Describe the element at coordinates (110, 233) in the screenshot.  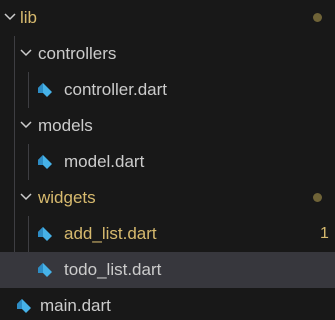
I see `file-label: add_list.dart` at that location.